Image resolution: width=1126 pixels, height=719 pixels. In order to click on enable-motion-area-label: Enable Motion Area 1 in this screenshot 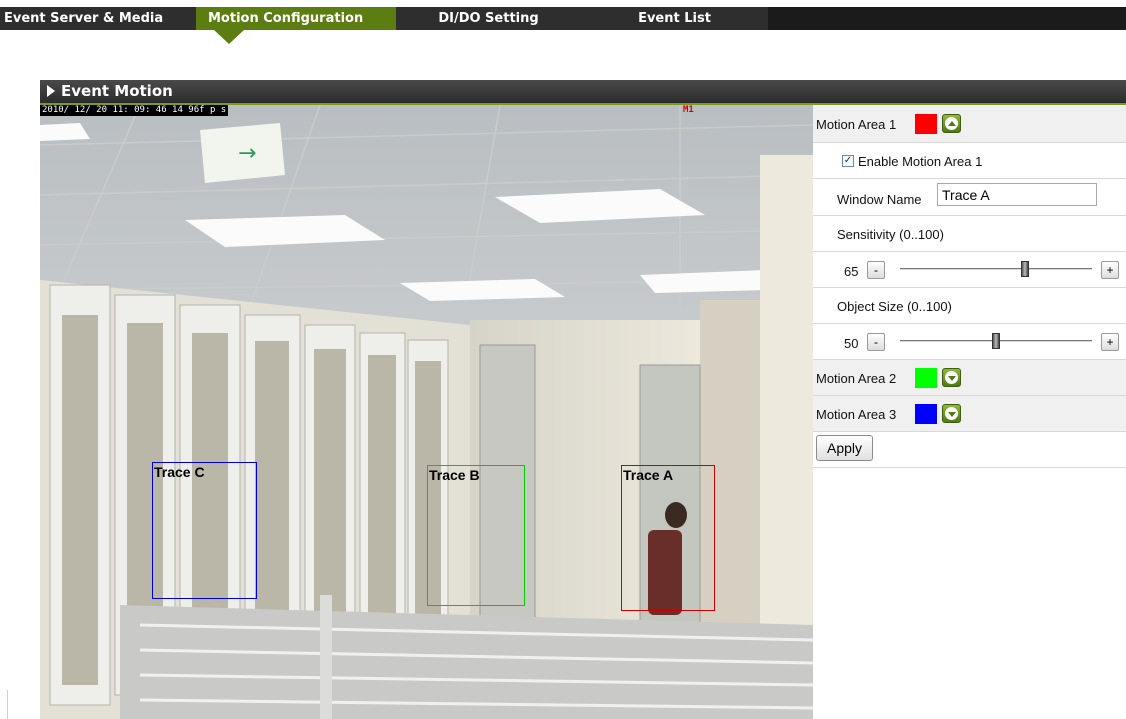, I will do `click(920, 161)`.